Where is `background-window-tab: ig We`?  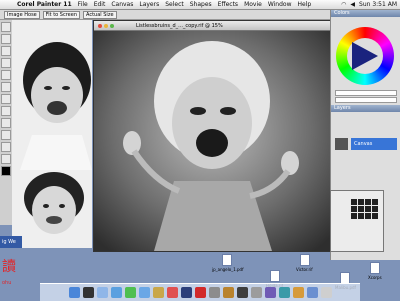
background-window-tab: ig We is located at coordinates (11, 242).